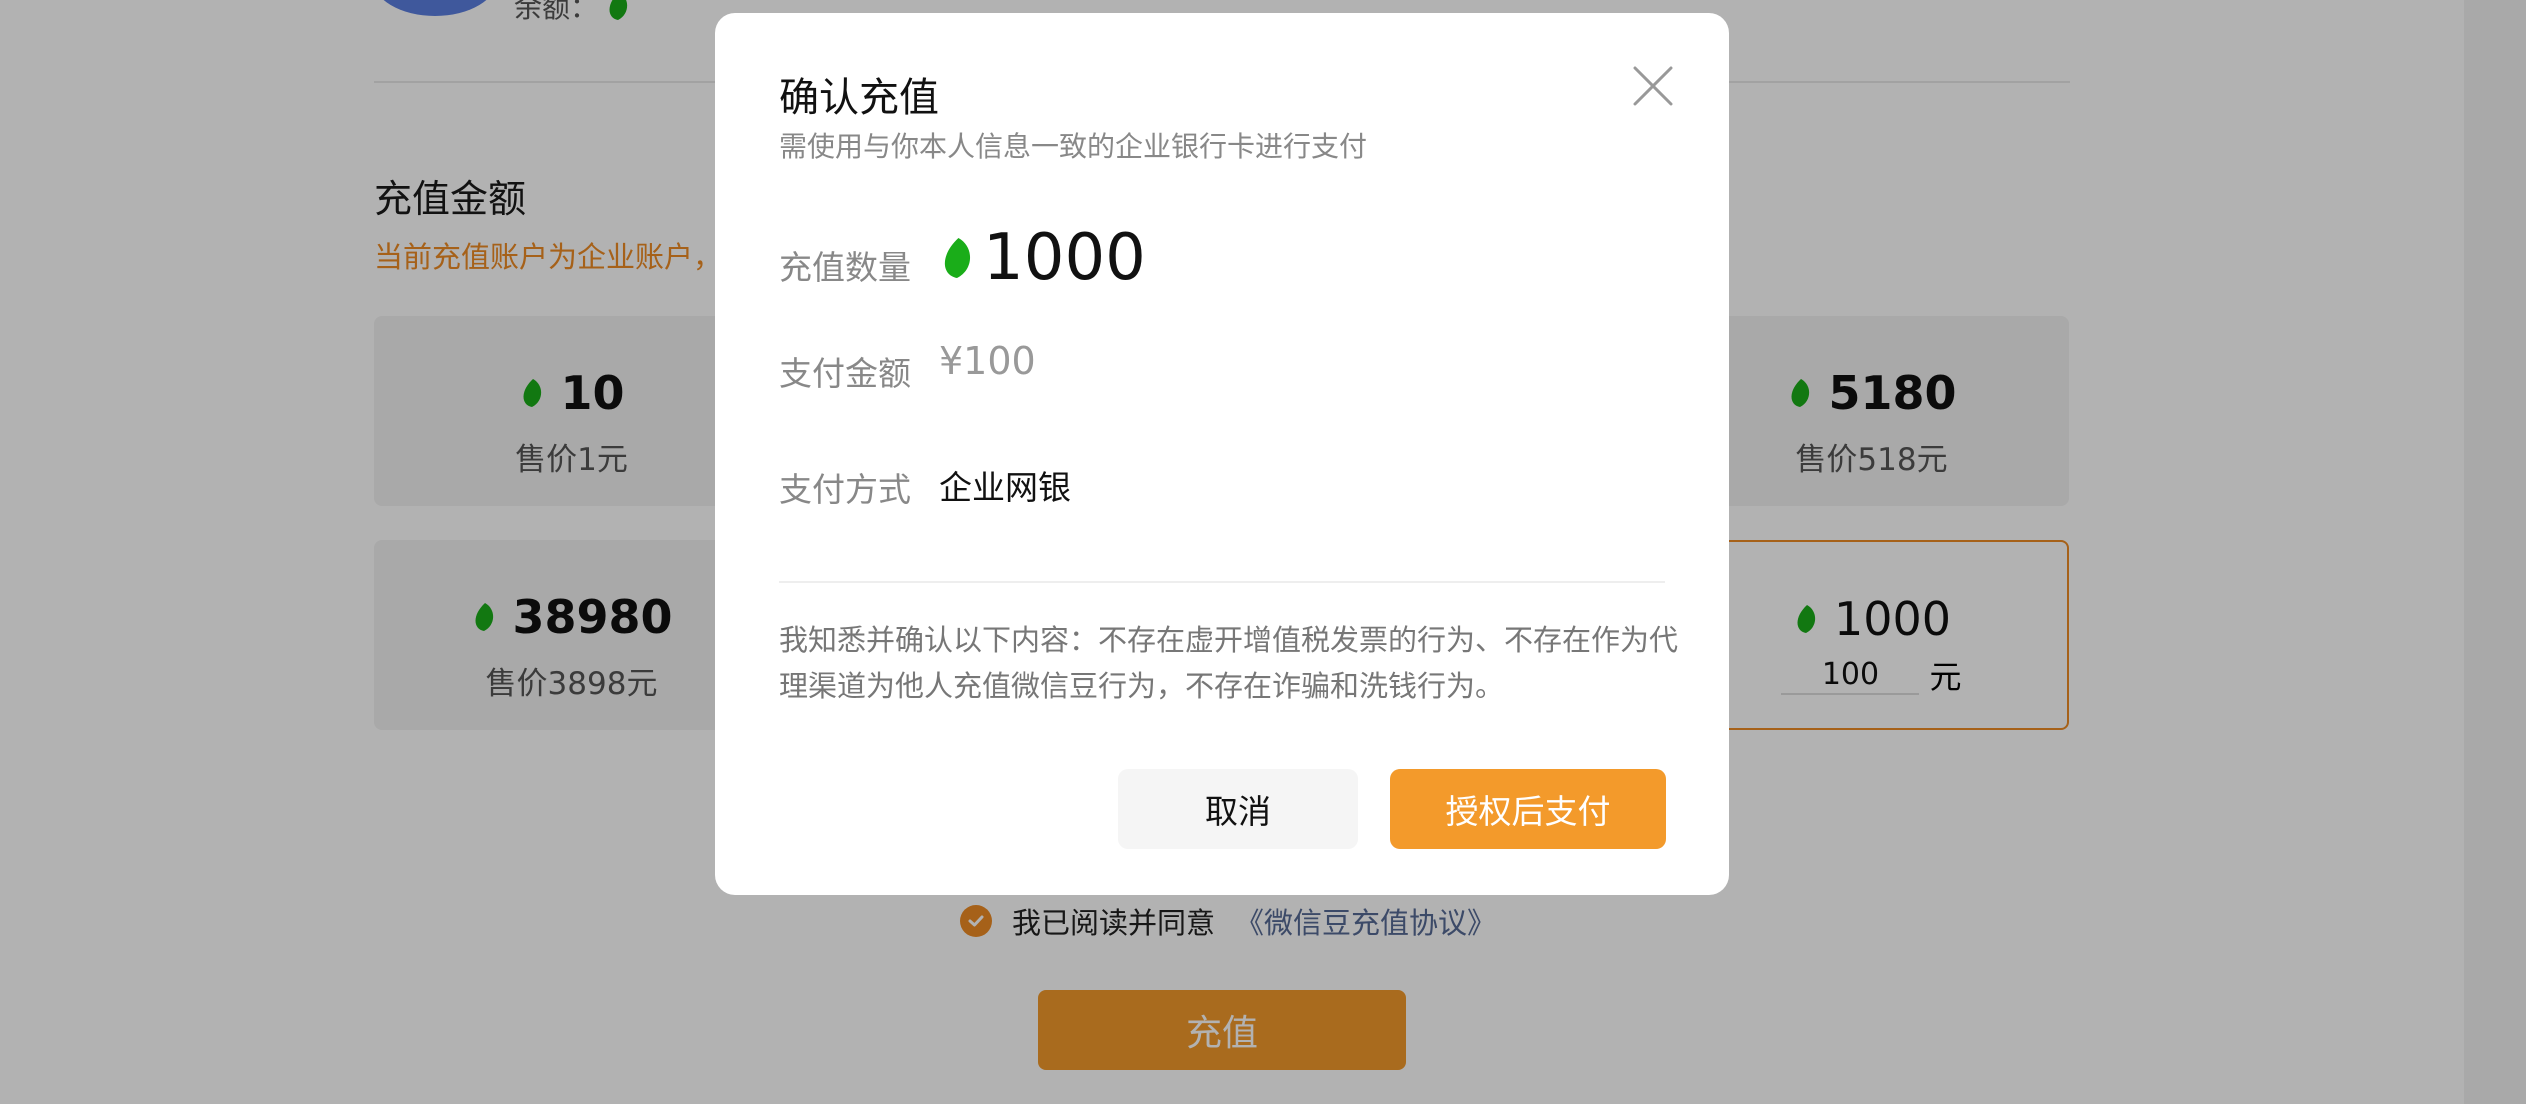 The height and width of the screenshot is (1104, 2526). Describe the element at coordinates (987, 361) in the screenshot. I see `amount-value: ¥100` at that location.